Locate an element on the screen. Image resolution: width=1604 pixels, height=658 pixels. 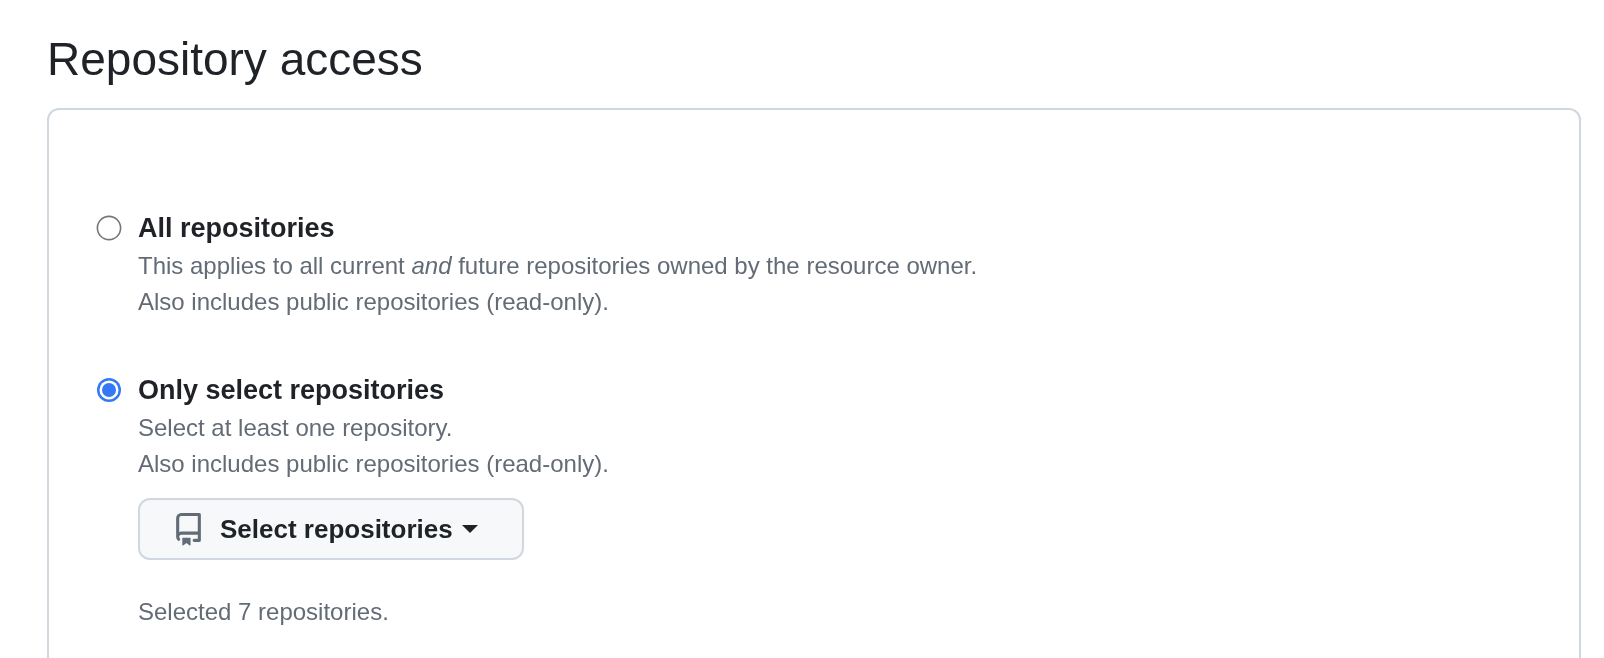
select-repositories-button: Select repositories is located at coordinates (331, 529).